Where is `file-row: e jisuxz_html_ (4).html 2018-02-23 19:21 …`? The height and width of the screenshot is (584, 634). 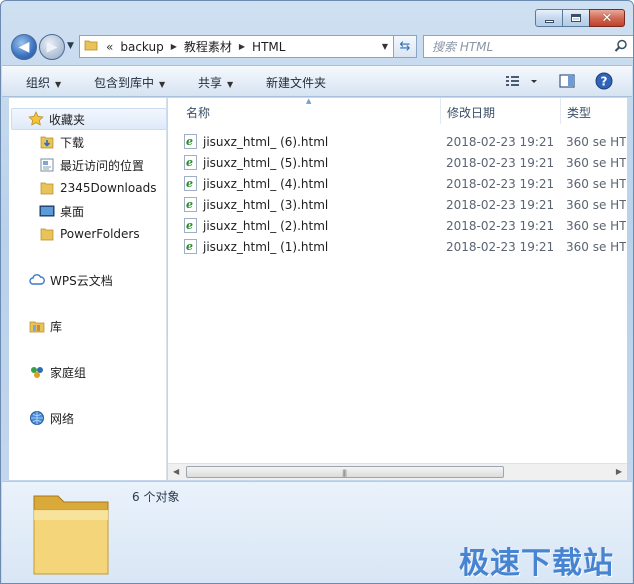
file-row: e jisuxz_html_ (4).html 2018-02-23 19:21 … is located at coordinates (405, 183).